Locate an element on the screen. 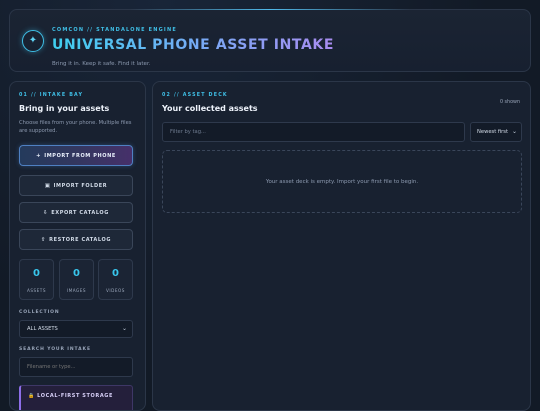 This screenshot has height=411, width=540. page-title: UNIVERSAL PHONE ASSET INTAKE is located at coordinates (193, 45).